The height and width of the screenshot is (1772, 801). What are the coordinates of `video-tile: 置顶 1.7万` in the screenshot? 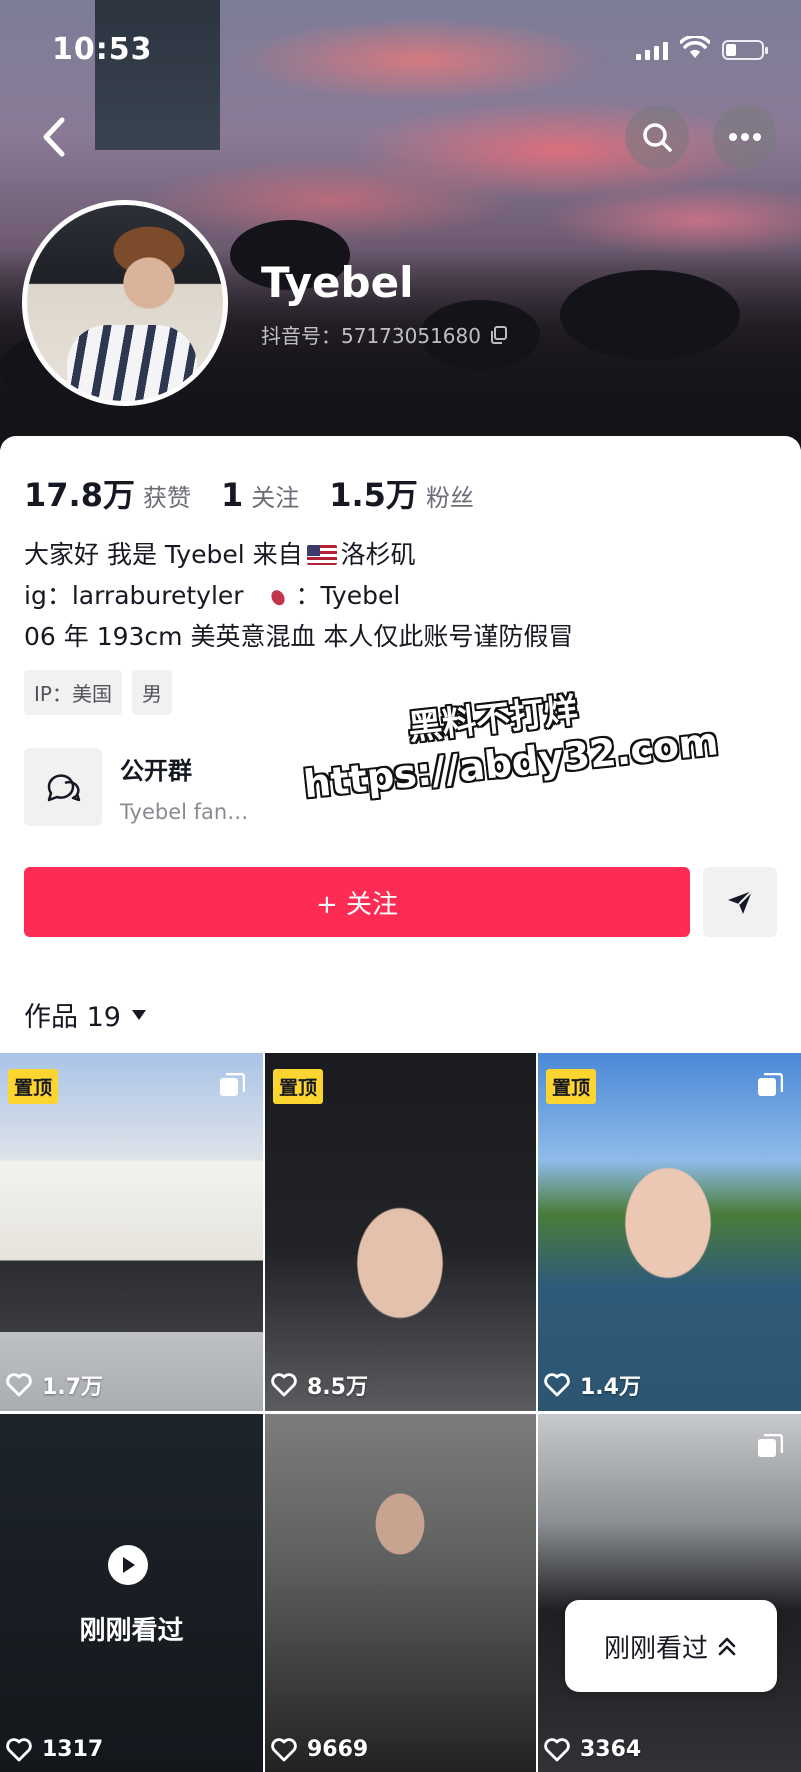 It's located at (131, 1232).